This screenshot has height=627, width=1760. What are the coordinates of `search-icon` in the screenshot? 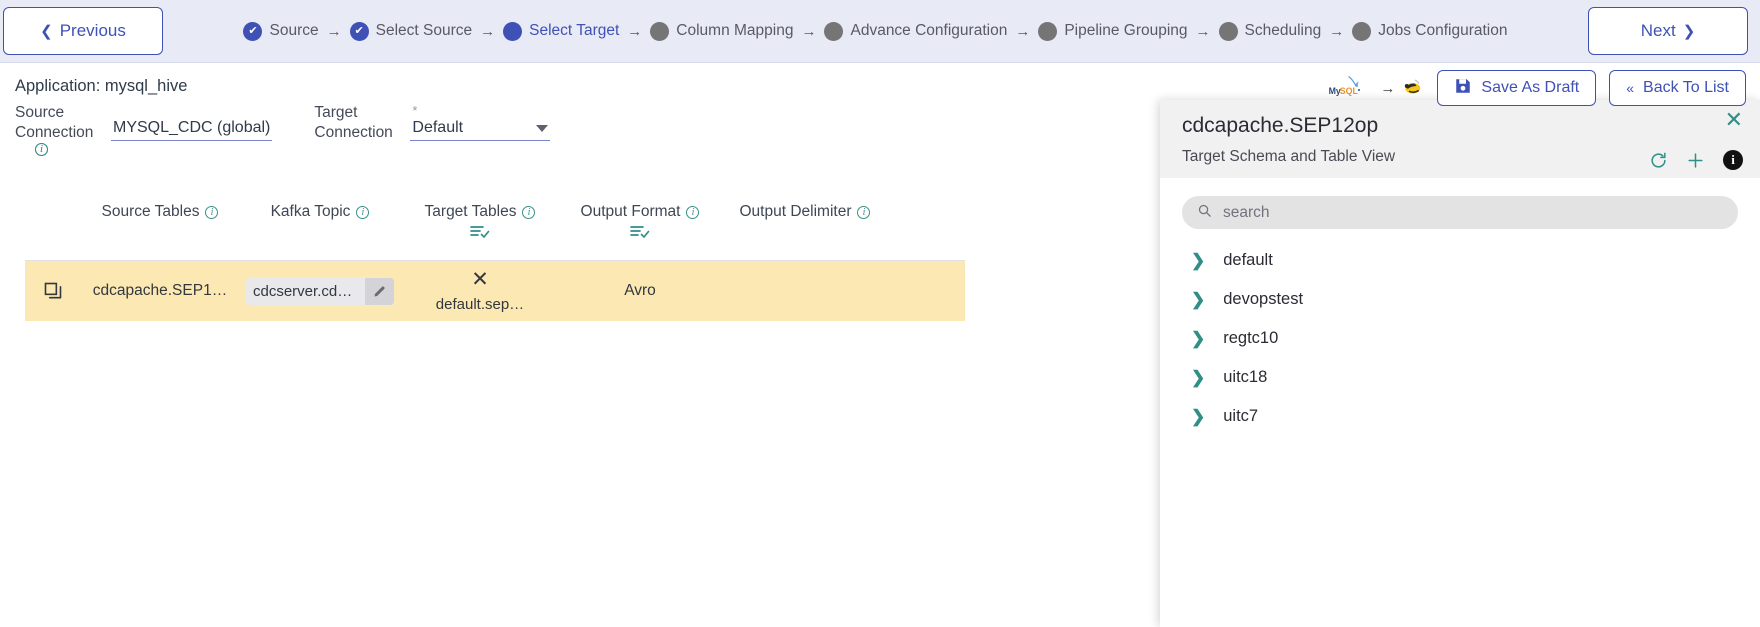 It's located at (1204, 213).